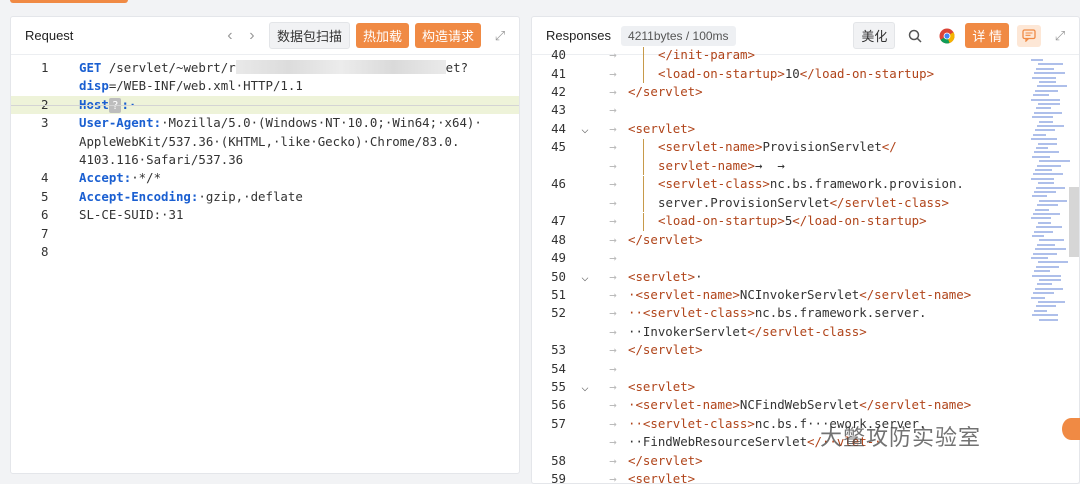  Describe the element at coordinates (558, 460) in the screenshot. I see `line-number: 58` at that location.